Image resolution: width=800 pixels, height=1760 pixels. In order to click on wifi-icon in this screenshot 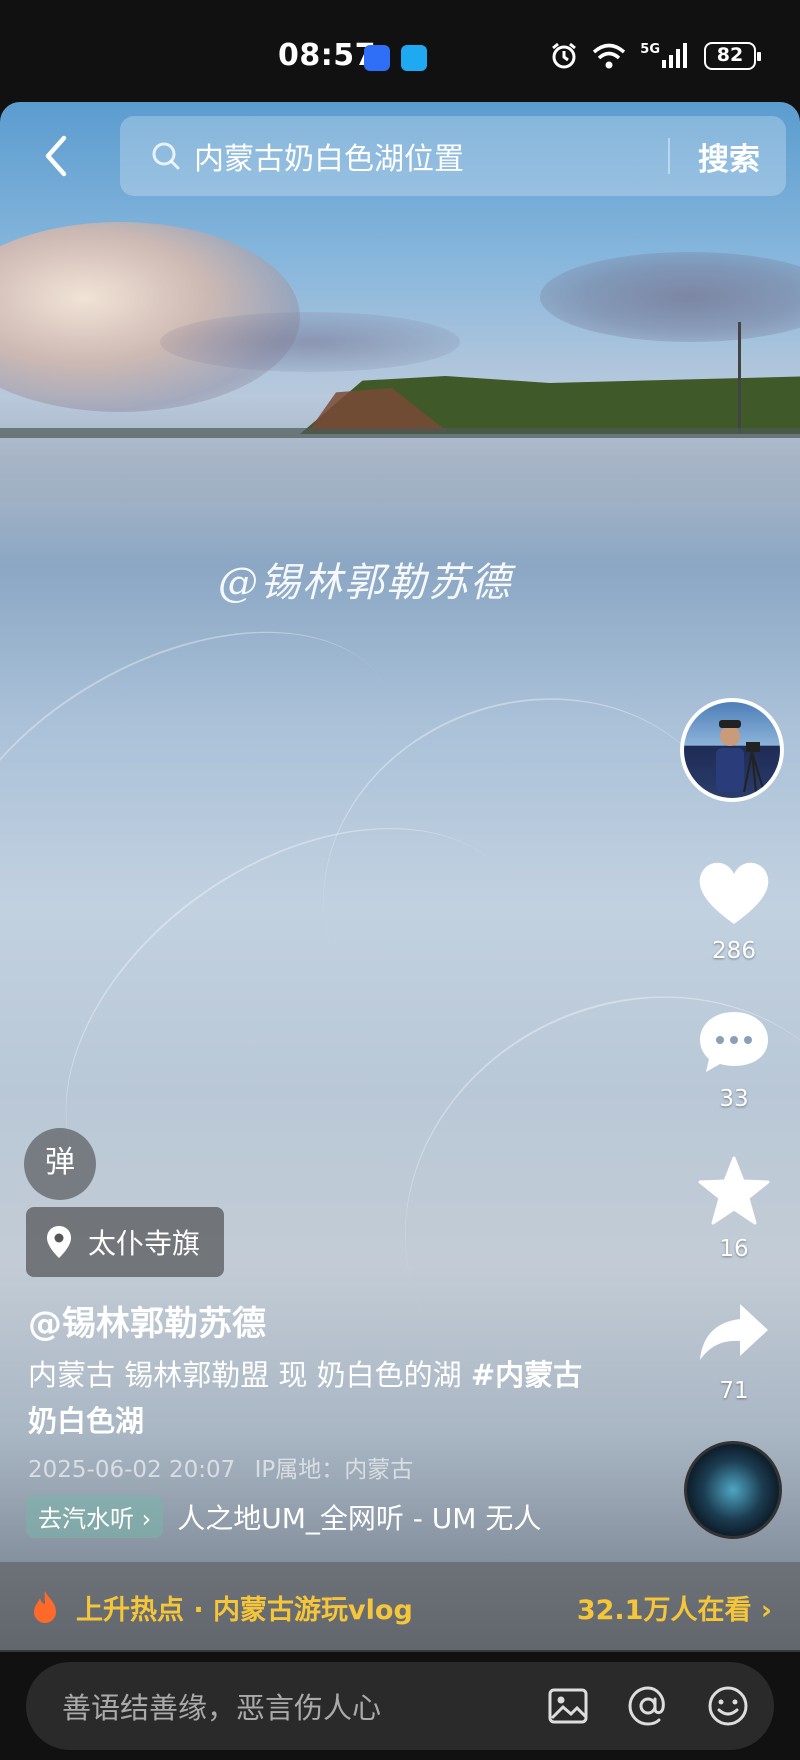, I will do `click(609, 56)`.